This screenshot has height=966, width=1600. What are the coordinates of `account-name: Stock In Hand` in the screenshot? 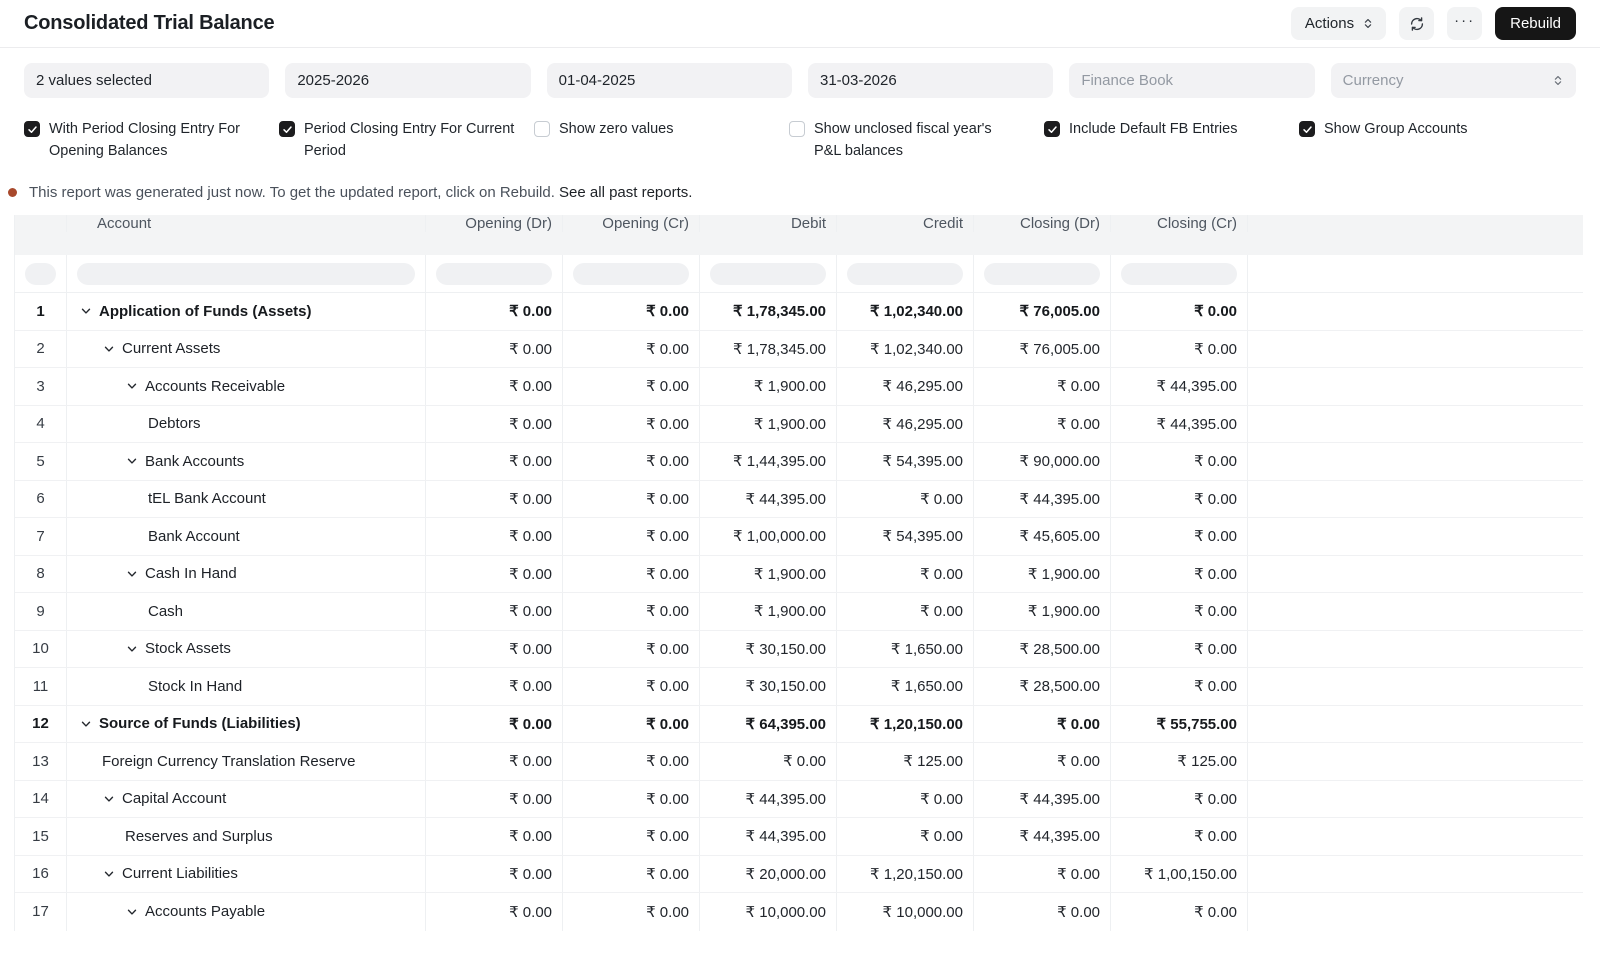 It's located at (195, 686).